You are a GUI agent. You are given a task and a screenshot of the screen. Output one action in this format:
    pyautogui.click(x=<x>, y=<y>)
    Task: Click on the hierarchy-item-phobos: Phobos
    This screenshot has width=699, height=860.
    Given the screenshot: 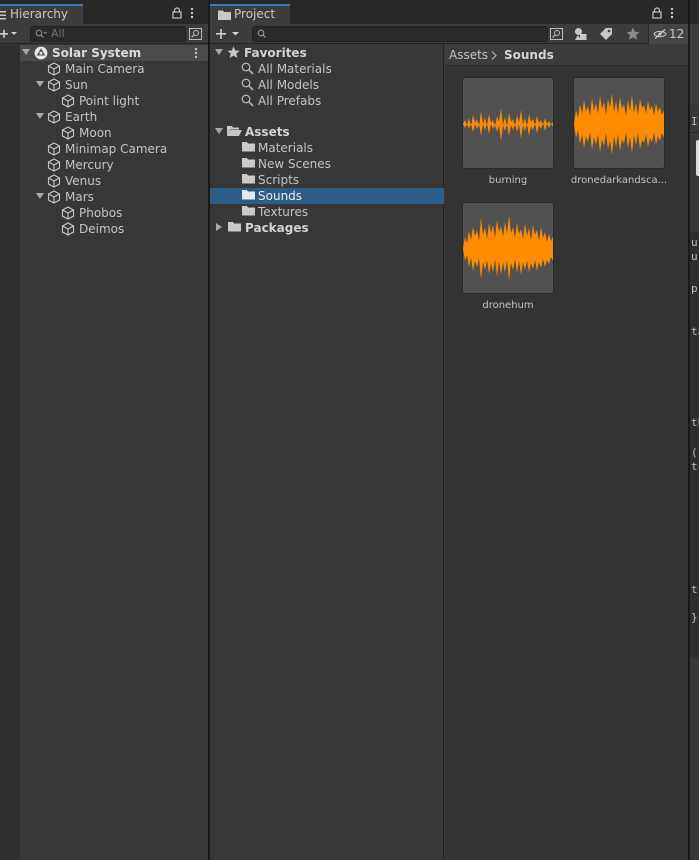 What is the action you would take?
    pyautogui.click(x=114, y=213)
    